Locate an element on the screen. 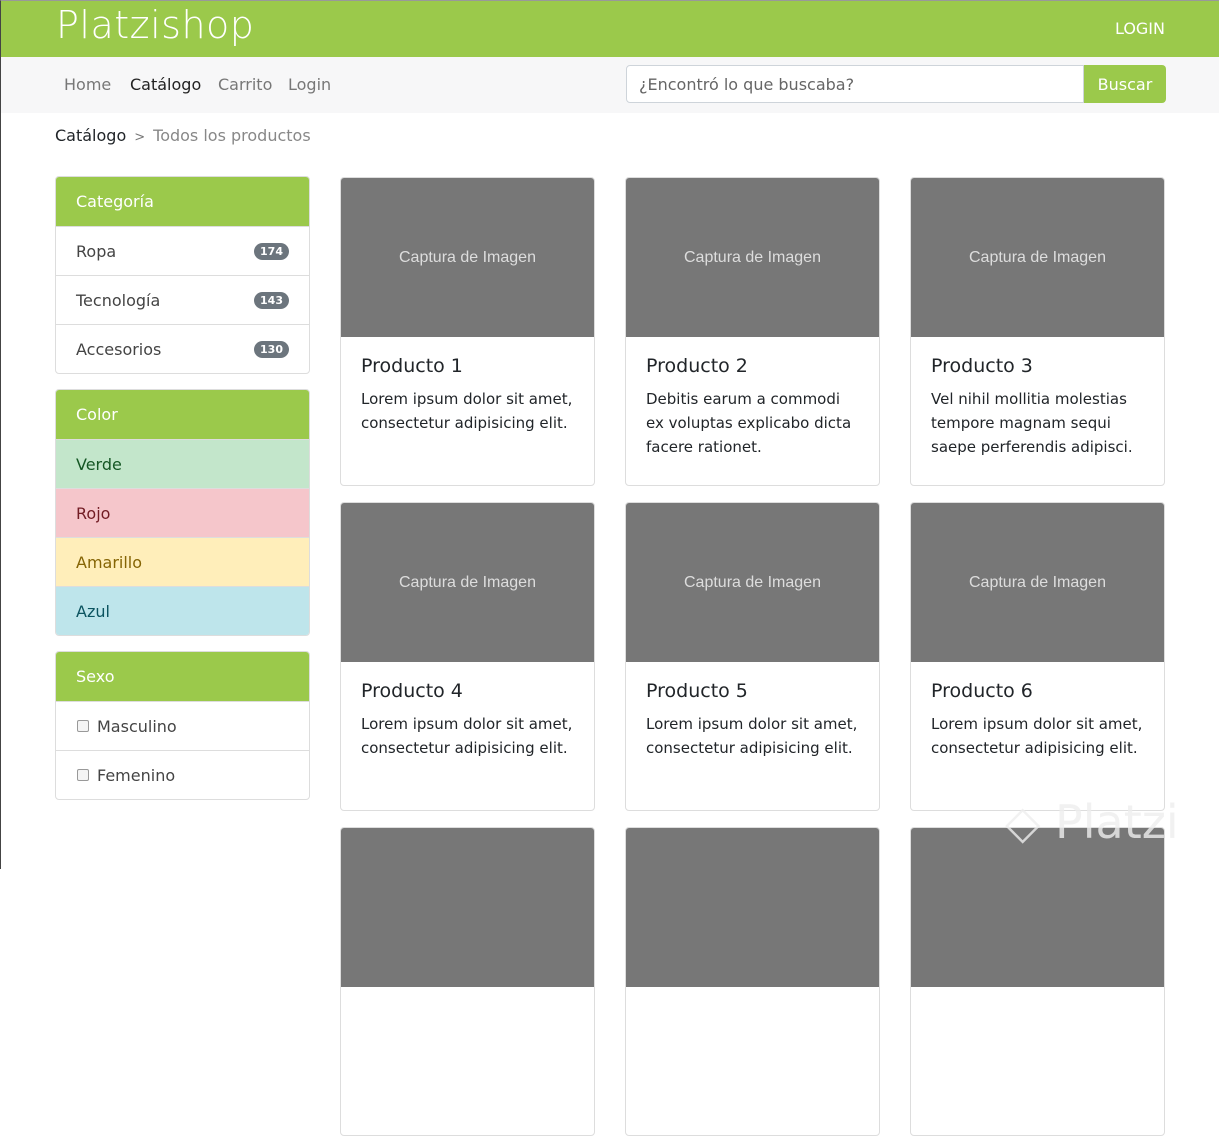 The height and width of the screenshot is (1136, 1219). sex-label: Femenino is located at coordinates (136, 775).